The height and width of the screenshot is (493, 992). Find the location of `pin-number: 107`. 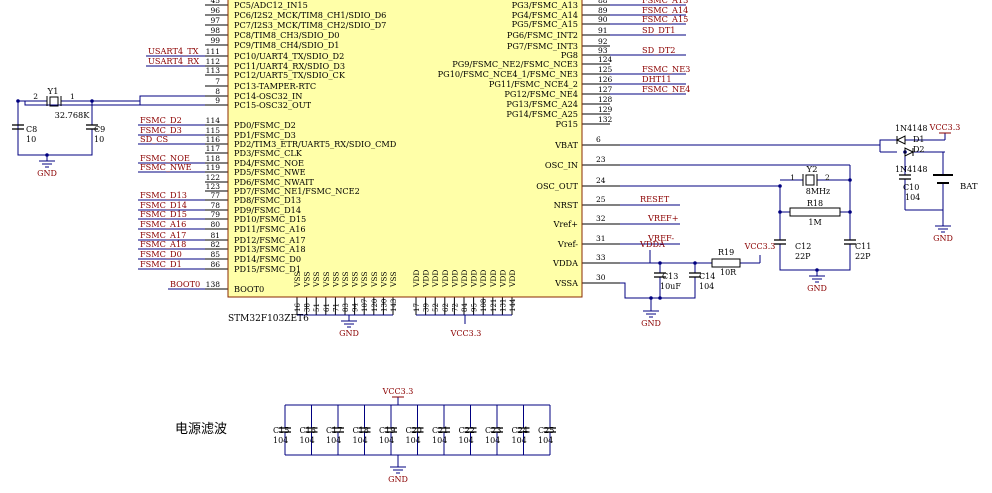

pin-number: 107 is located at coordinates (365, 305).